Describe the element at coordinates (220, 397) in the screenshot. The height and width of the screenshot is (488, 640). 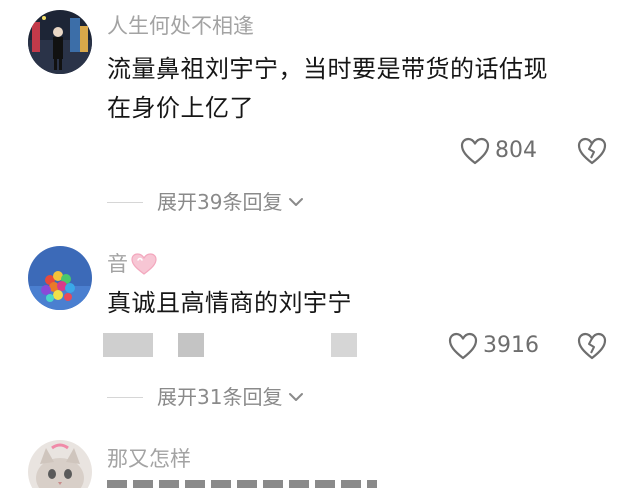
I see `expand-replies-label: 展开31条回复` at that location.